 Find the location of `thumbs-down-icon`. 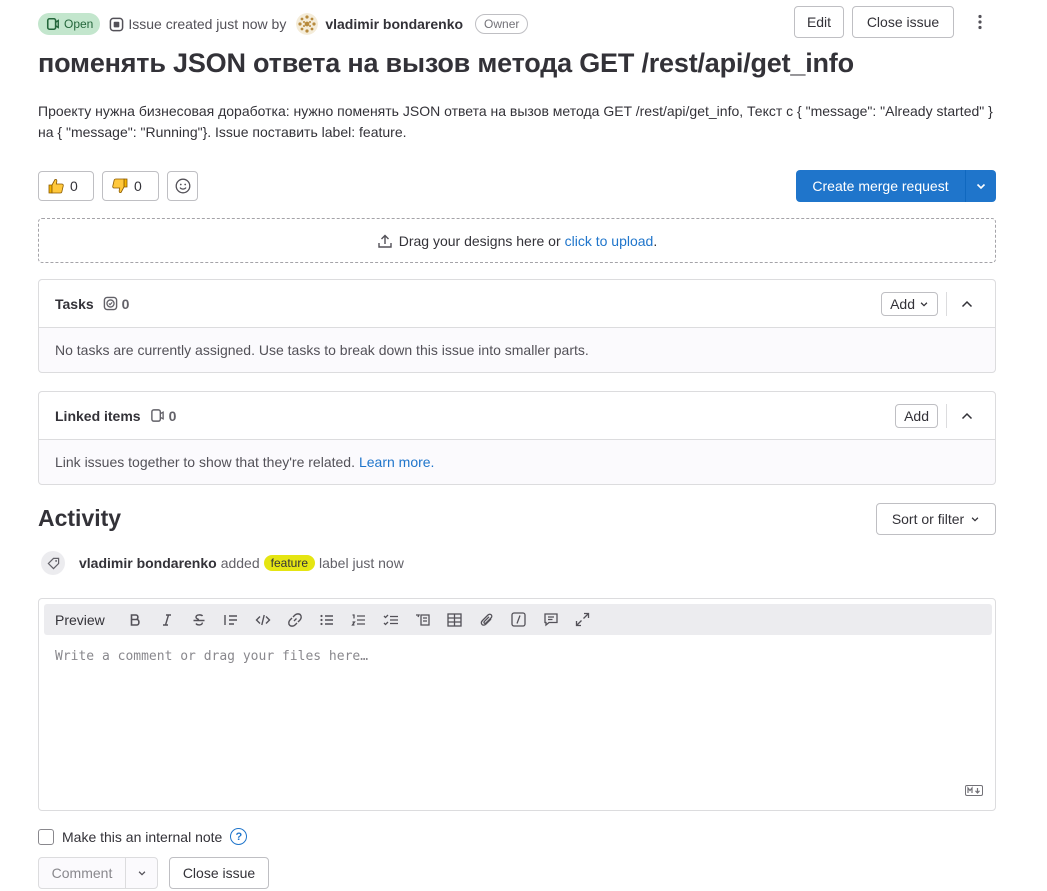

thumbs-down-icon is located at coordinates (120, 186).